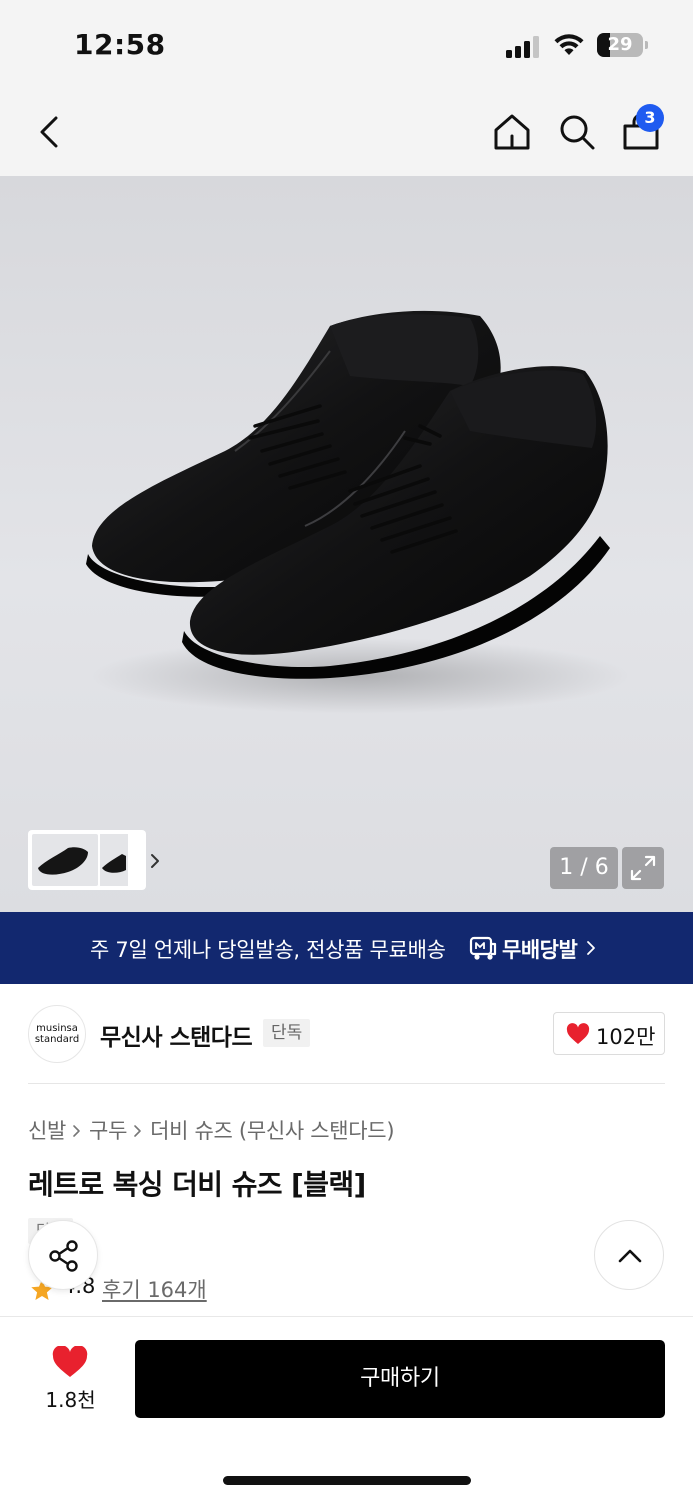 The height and width of the screenshot is (1500, 693). What do you see at coordinates (70, 1400) in the screenshot?
I see `wishlist-count: 1.8천` at bounding box center [70, 1400].